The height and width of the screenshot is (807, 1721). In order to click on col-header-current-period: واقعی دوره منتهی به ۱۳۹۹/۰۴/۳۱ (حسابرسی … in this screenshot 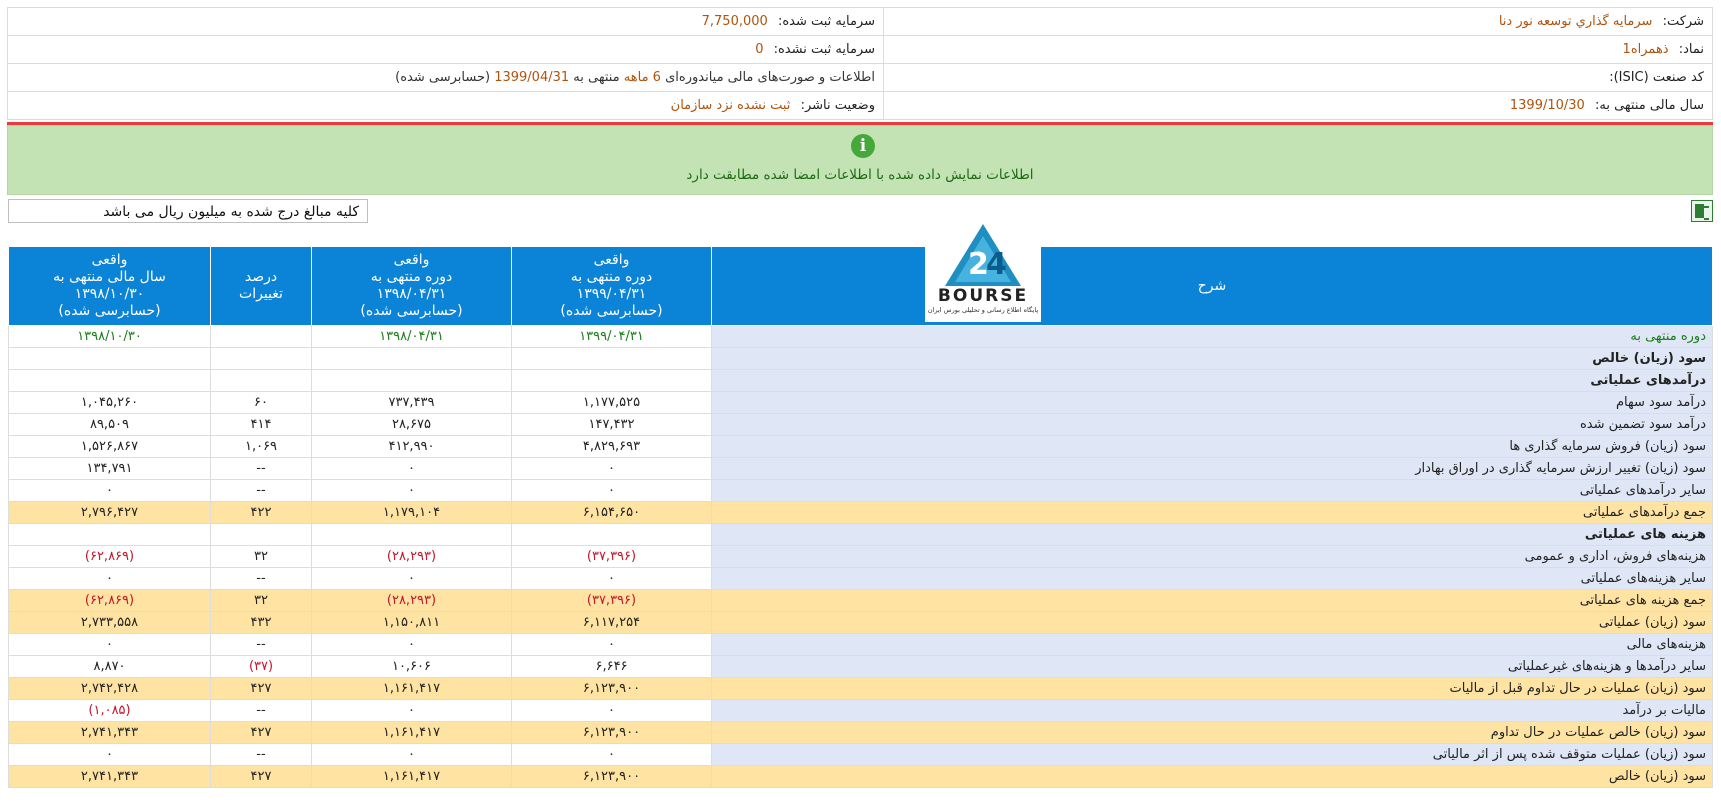, I will do `click(611, 286)`.